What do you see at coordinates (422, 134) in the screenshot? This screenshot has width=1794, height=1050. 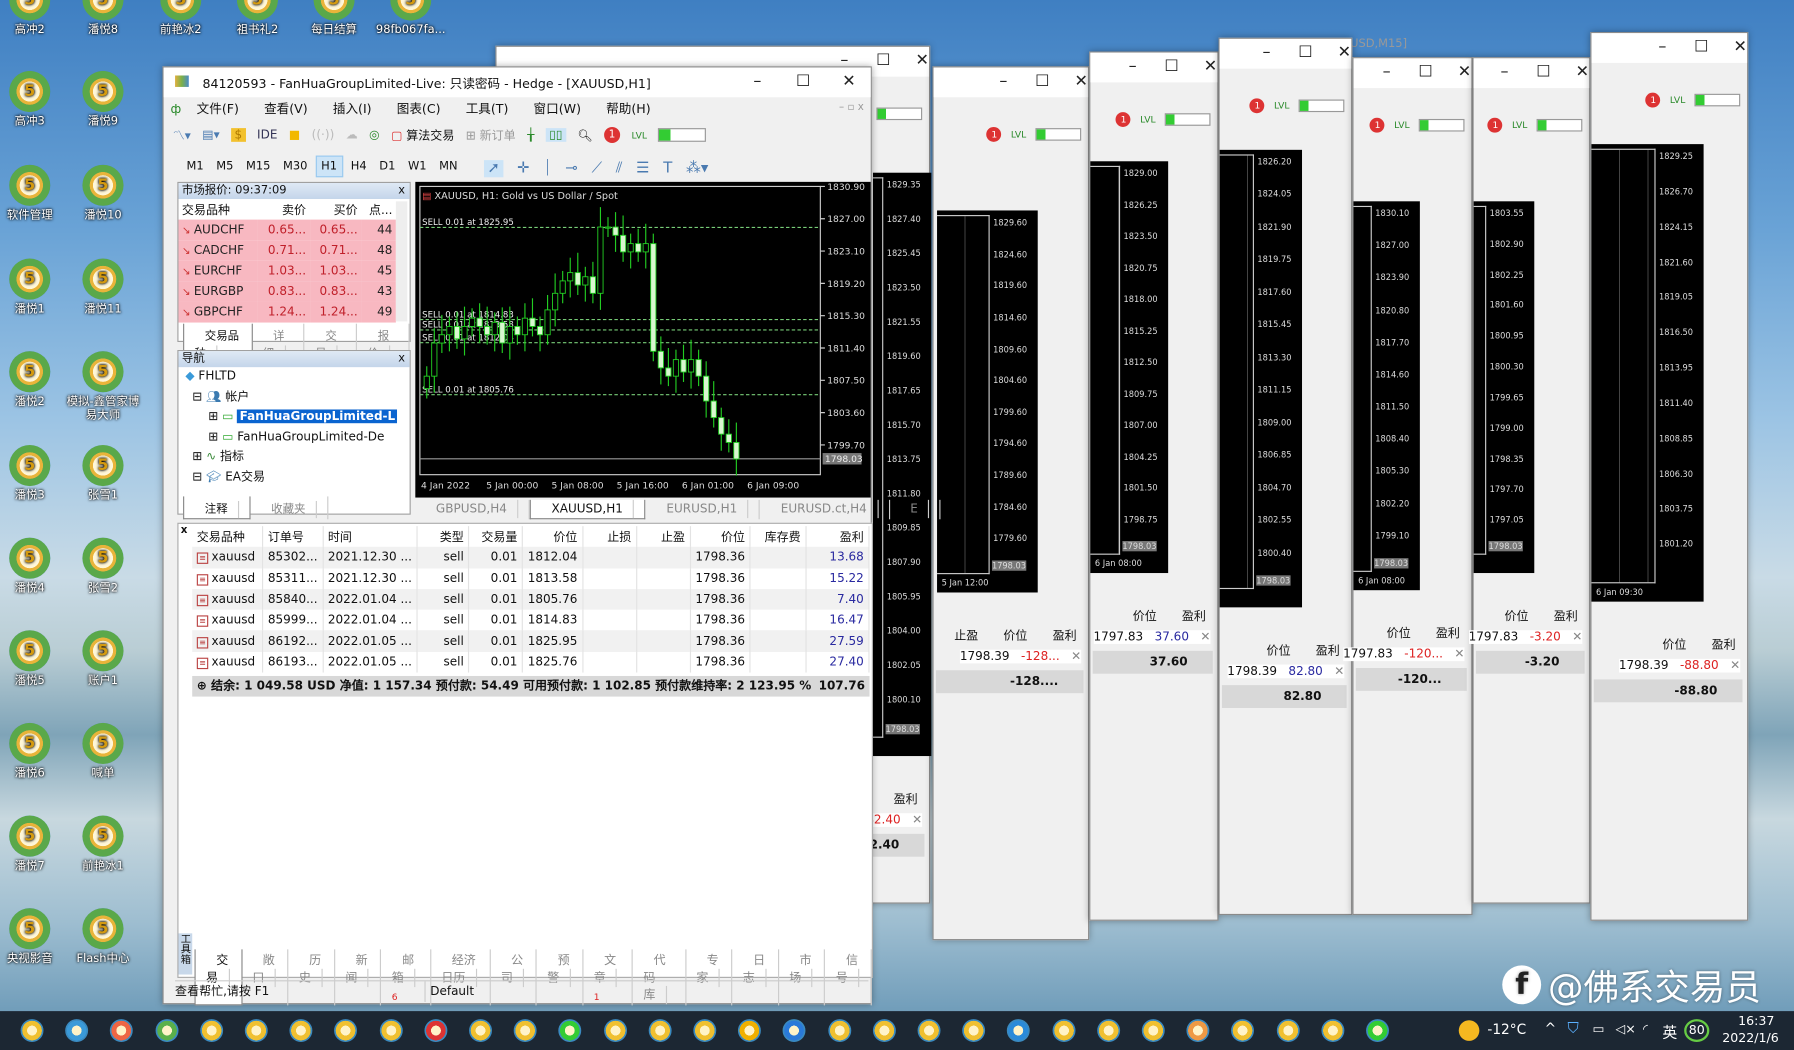 I see `algo-trading-button: ▢ 算法交易` at bounding box center [422, 134].